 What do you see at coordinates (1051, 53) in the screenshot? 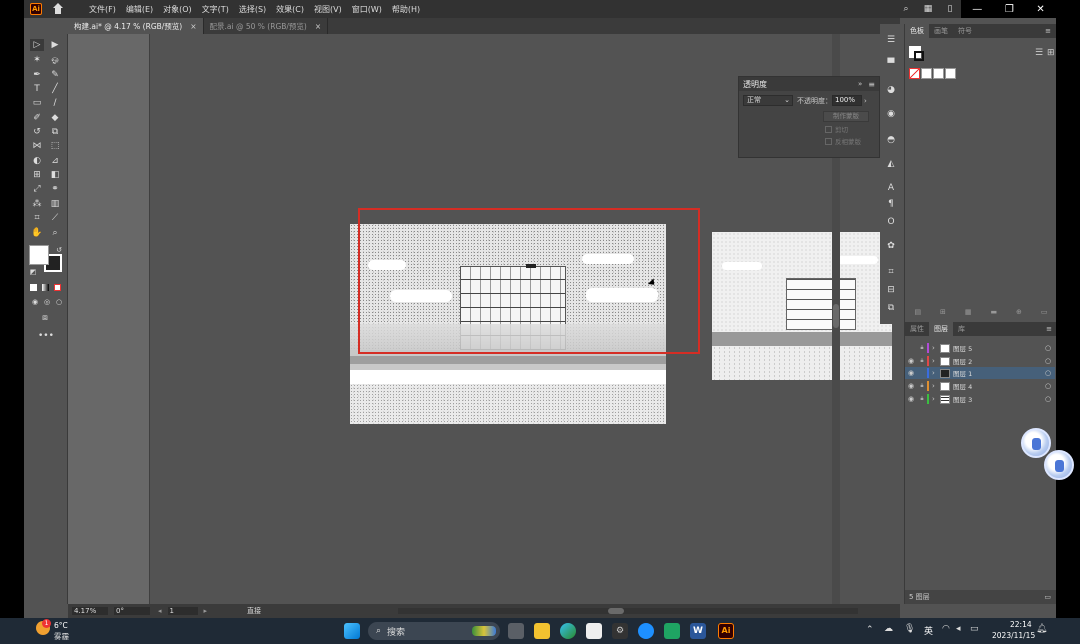
I see `grid-view-icon: ⊞` at bounding box center [1051, 53].